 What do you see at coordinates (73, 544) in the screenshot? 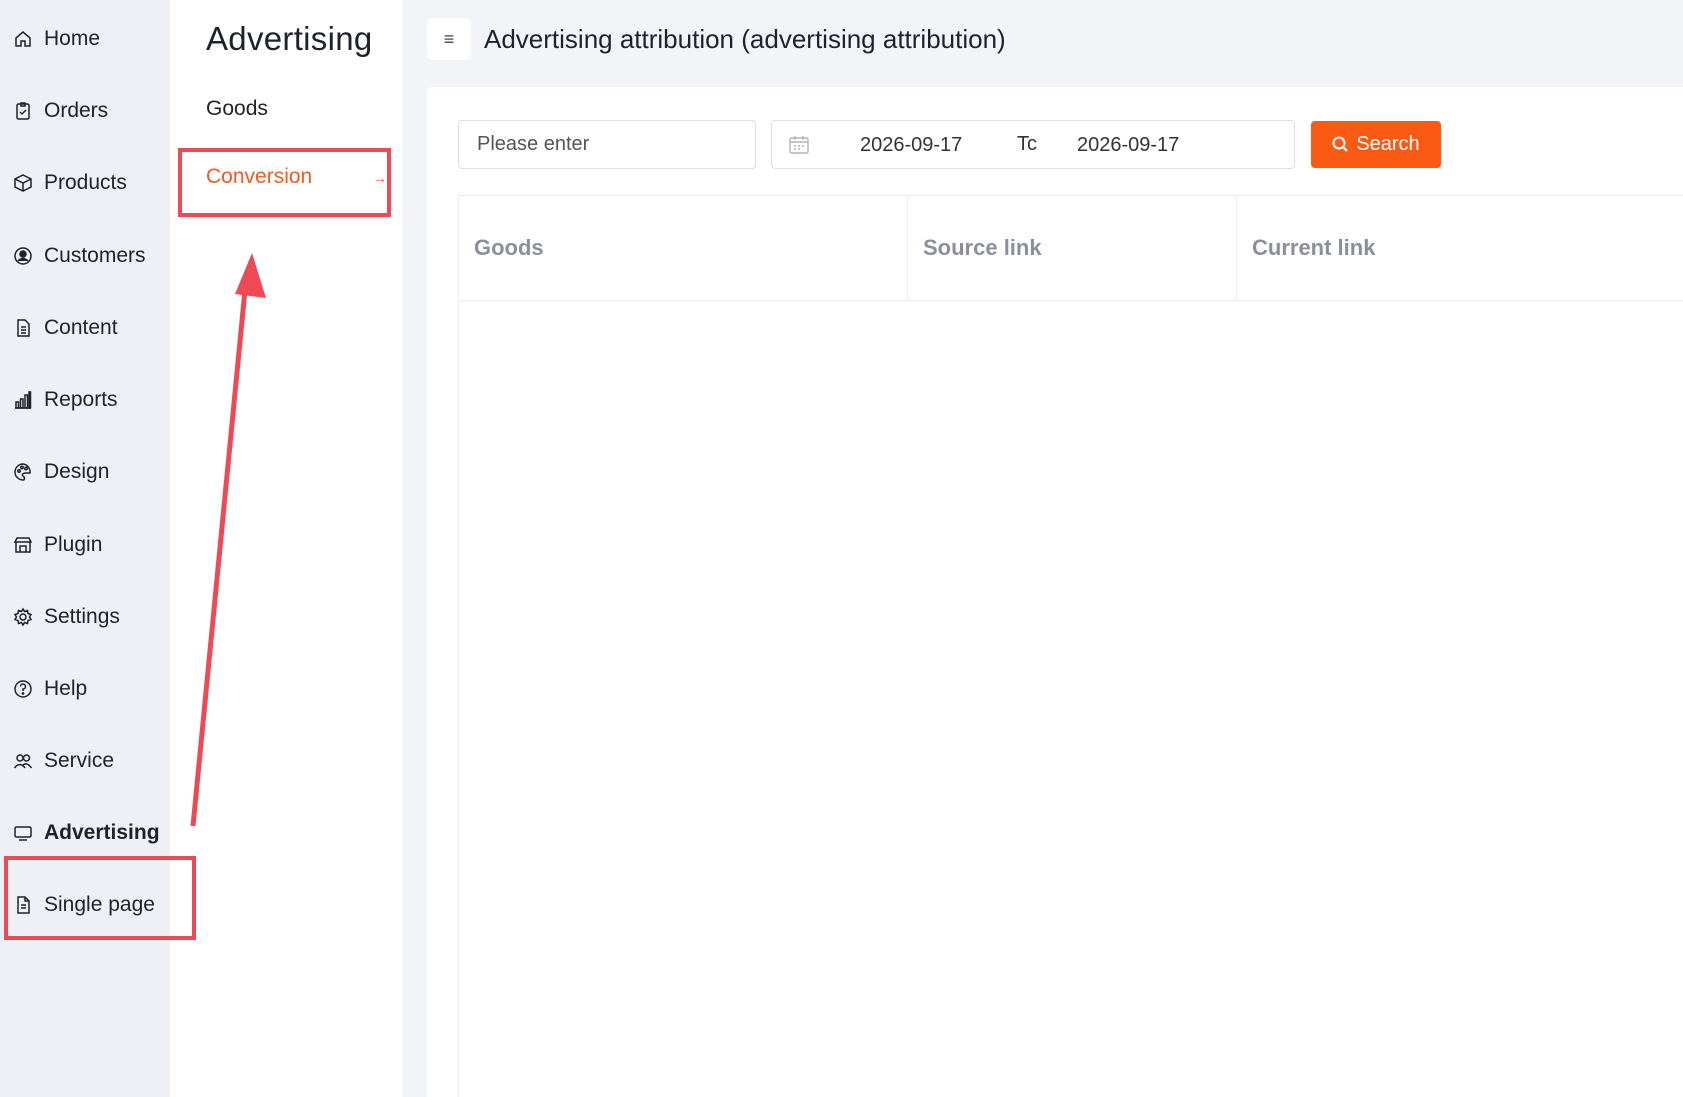
I see `nav-item-label: Plugin` at bounding box center [73, 544].